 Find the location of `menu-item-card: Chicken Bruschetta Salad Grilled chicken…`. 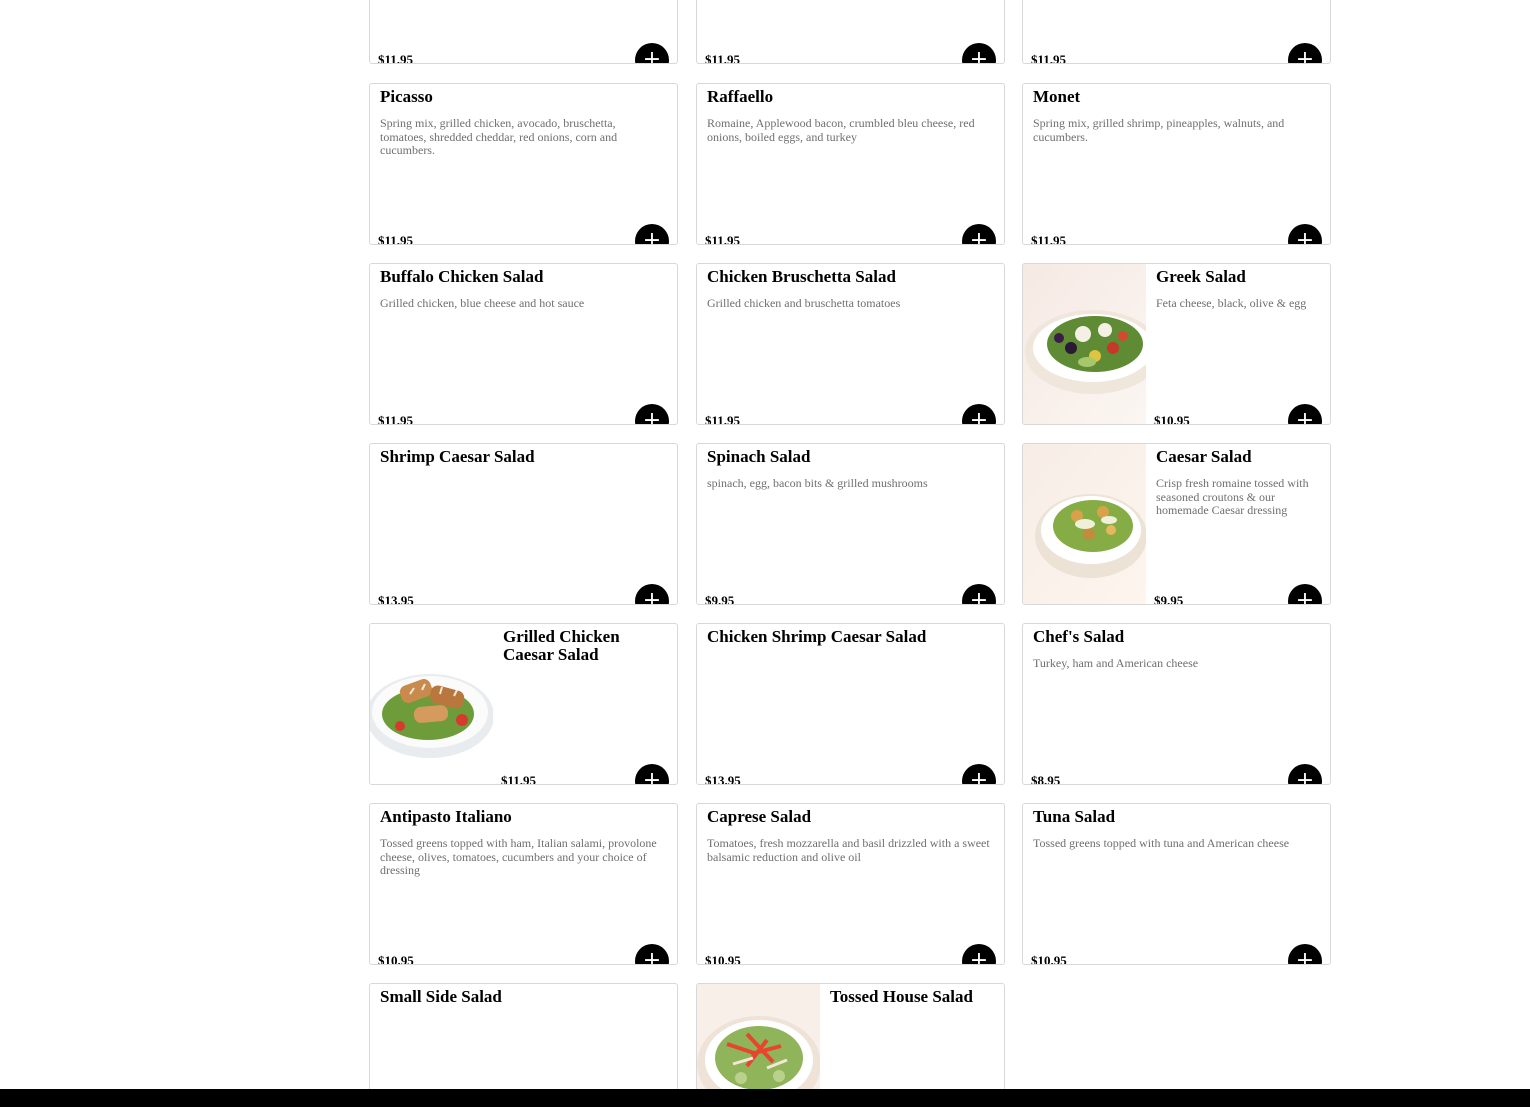

menu-item-card: Chicken Bruschetta Salad Grilled chicken… is located at coordinates (850, 344).